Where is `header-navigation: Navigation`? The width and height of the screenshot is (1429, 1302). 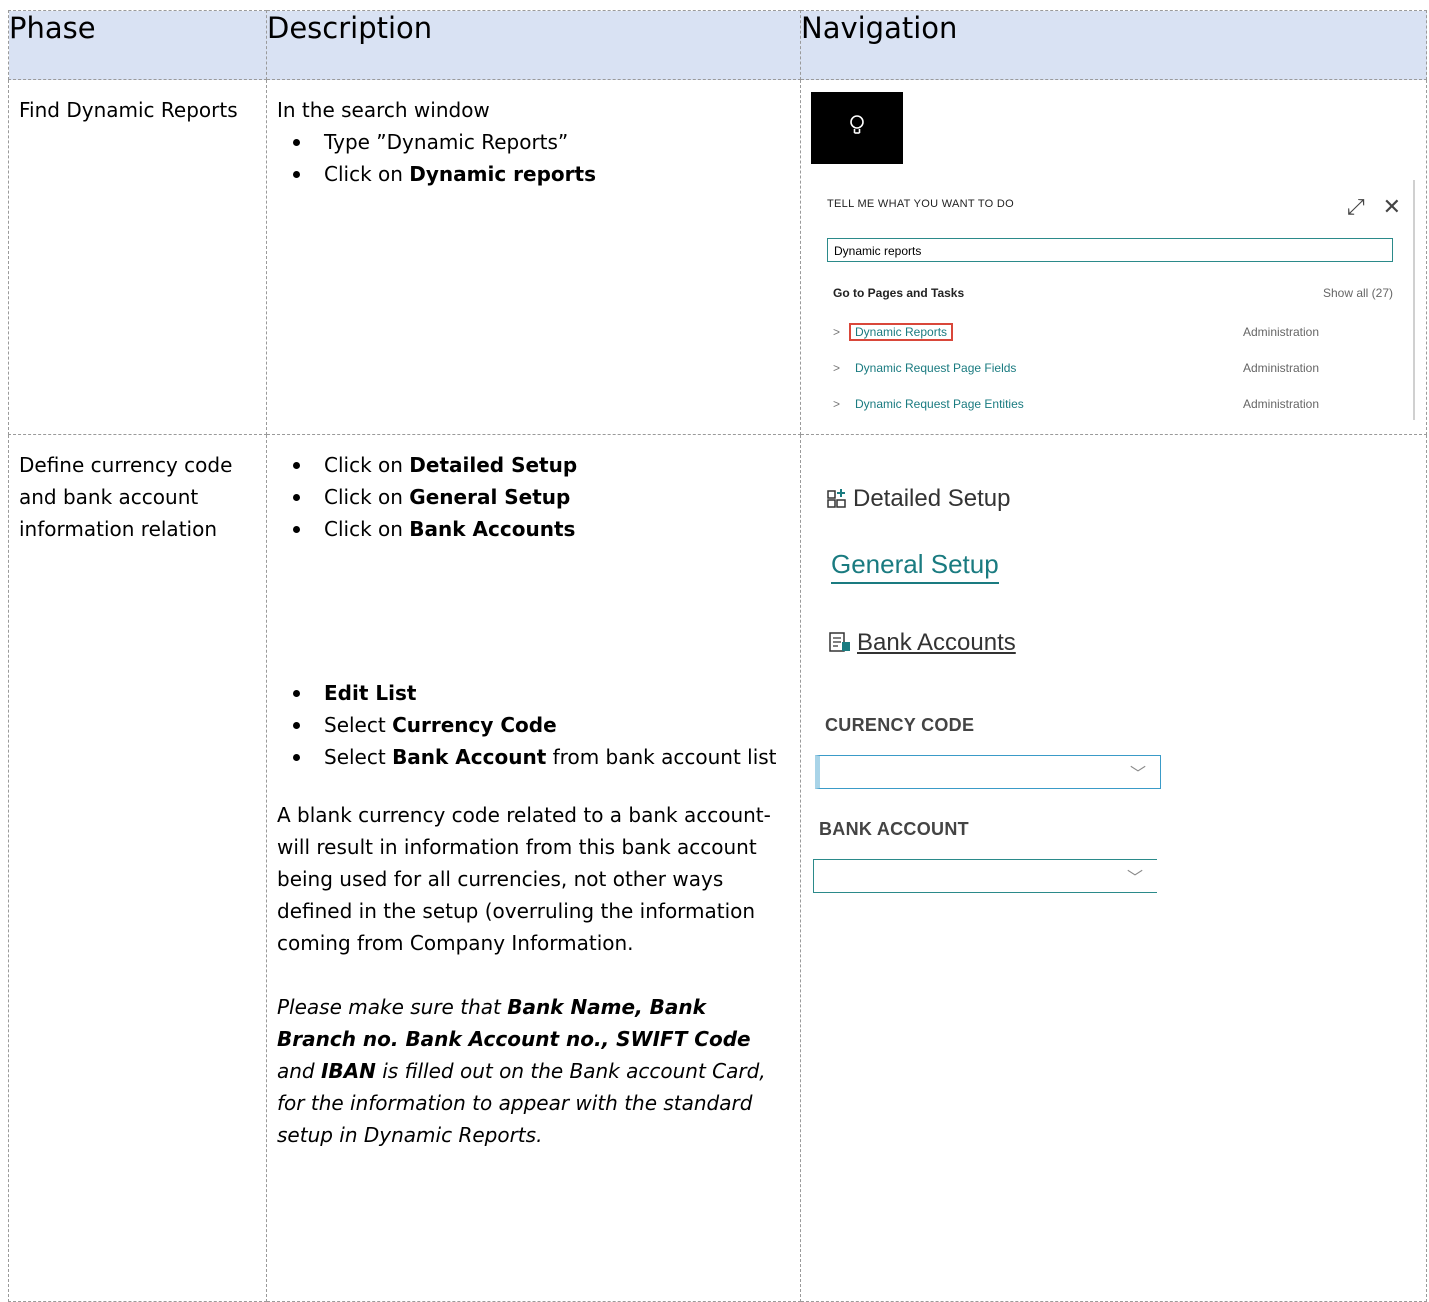 header-navigation: Navigation is located at coordinates (1113, 45).